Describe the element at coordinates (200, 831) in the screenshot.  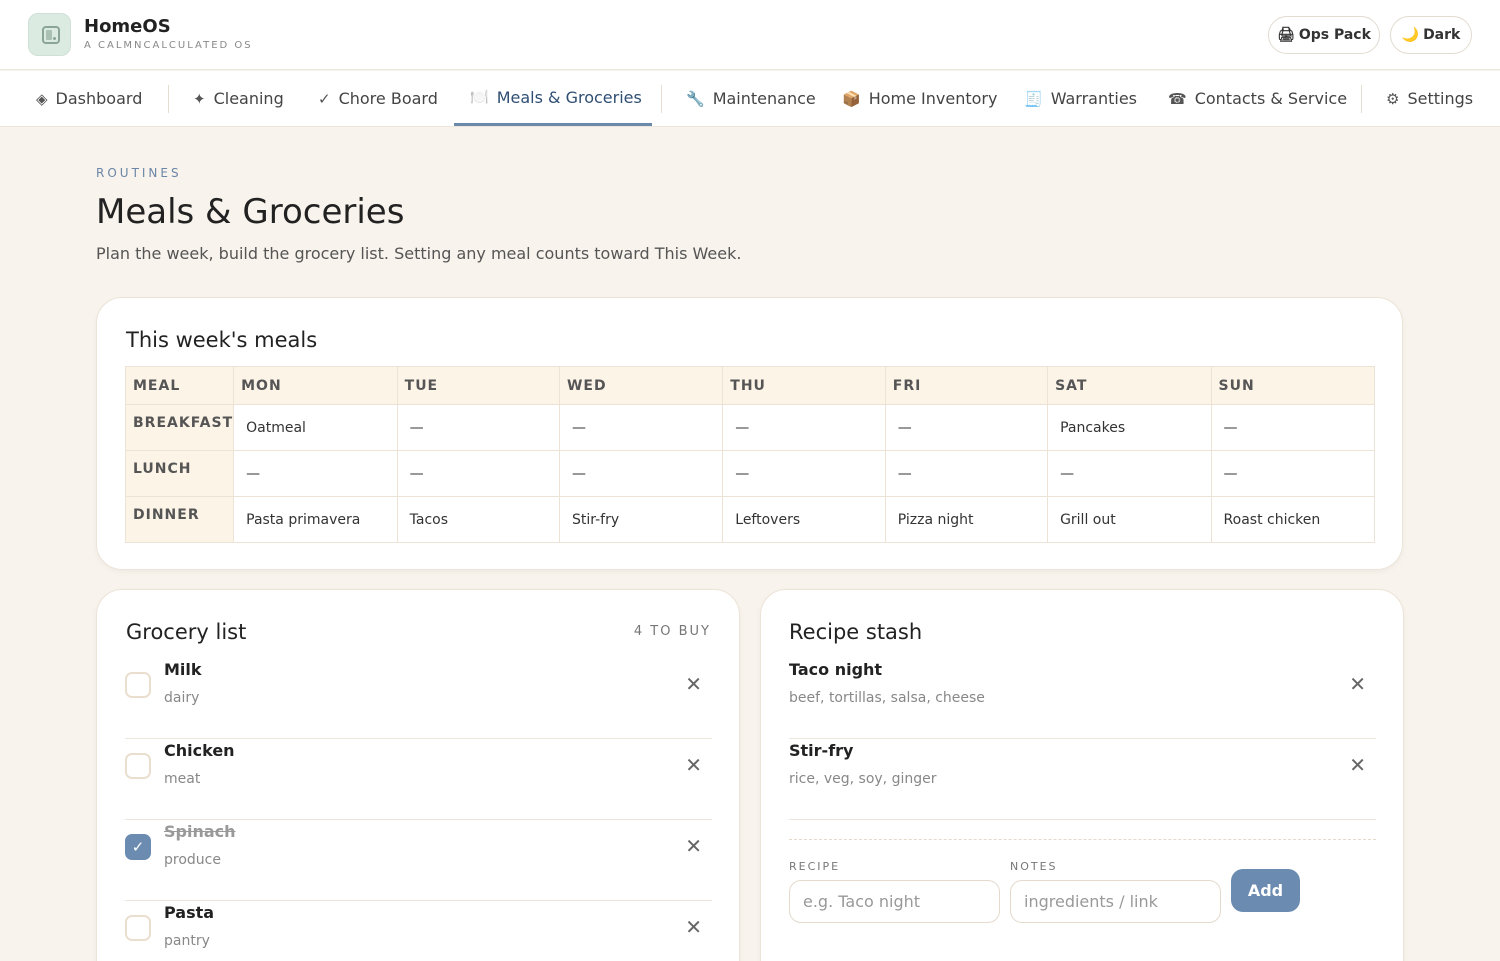
I see `grocery-item-name: Spinach` at that location.